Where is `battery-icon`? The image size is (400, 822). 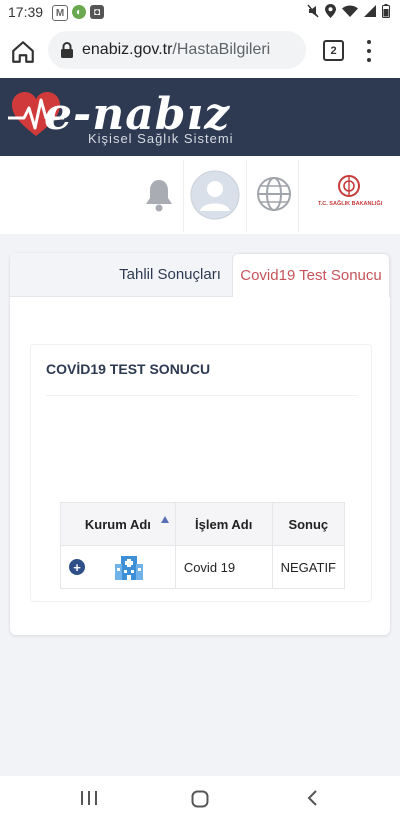 battery-icon is located at coordinates (386, 11).